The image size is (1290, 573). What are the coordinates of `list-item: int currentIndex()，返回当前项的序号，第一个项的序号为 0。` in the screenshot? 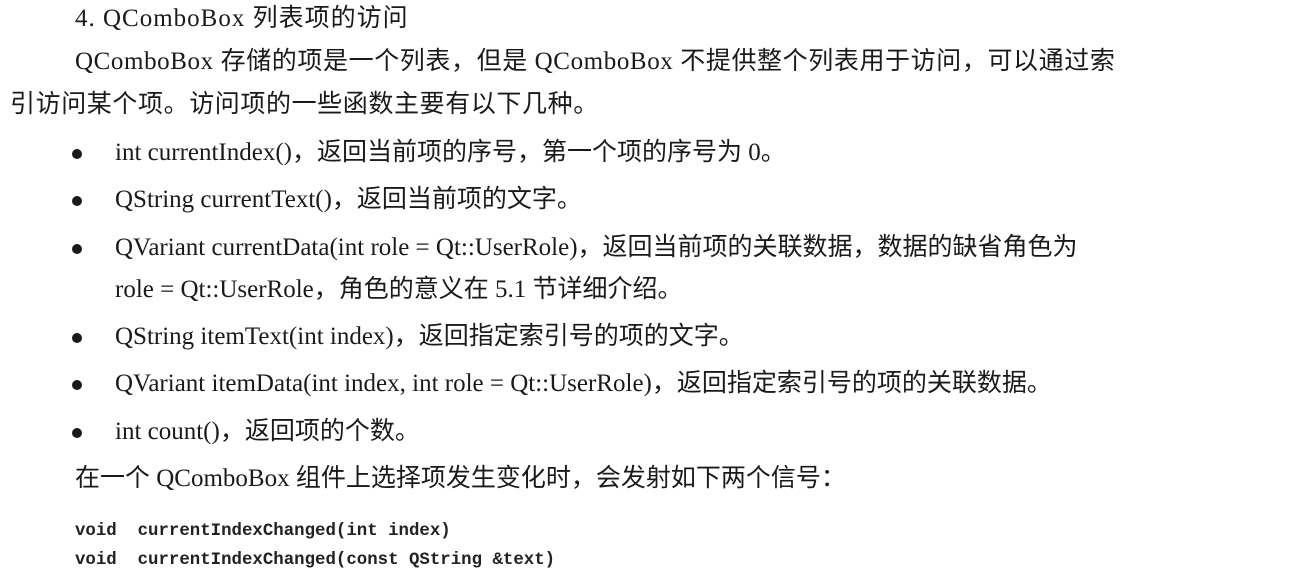 It's located at (450, 152).